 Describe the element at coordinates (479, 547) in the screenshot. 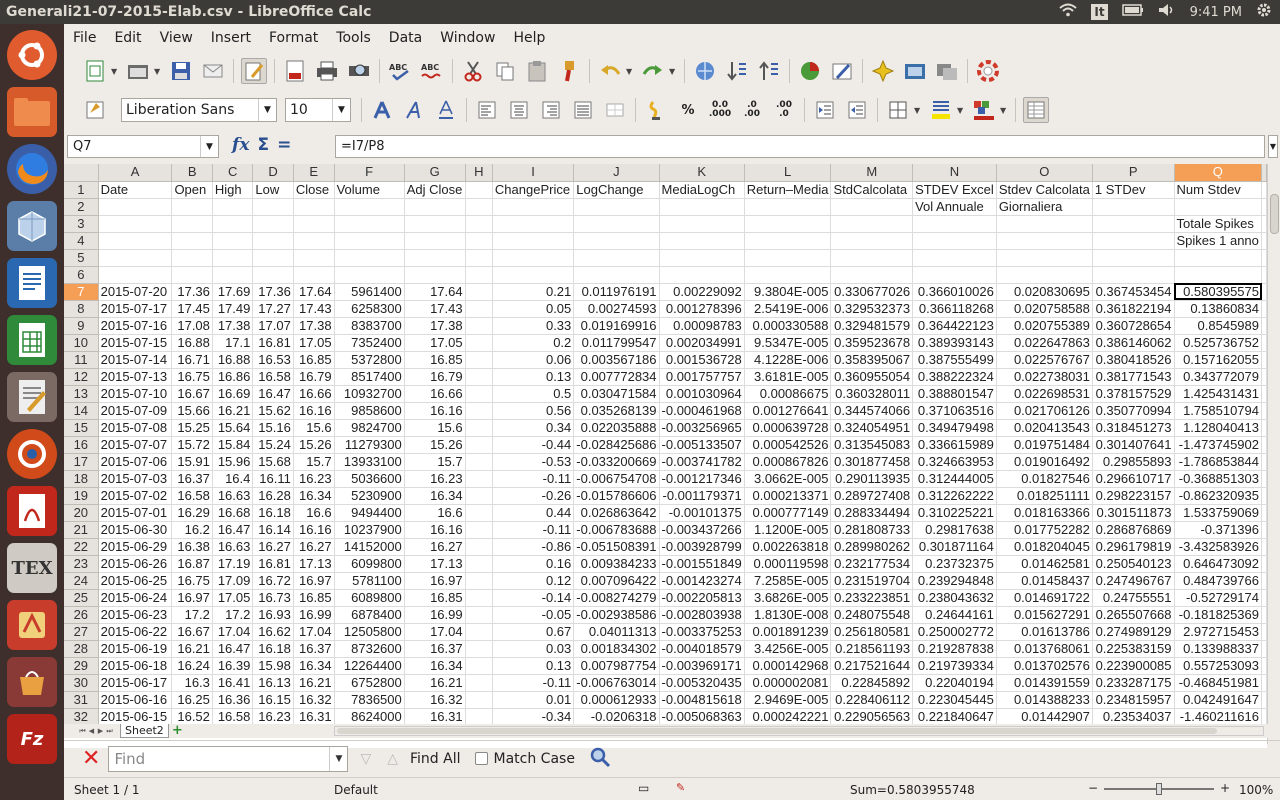

I see `cell-h22` at that location.